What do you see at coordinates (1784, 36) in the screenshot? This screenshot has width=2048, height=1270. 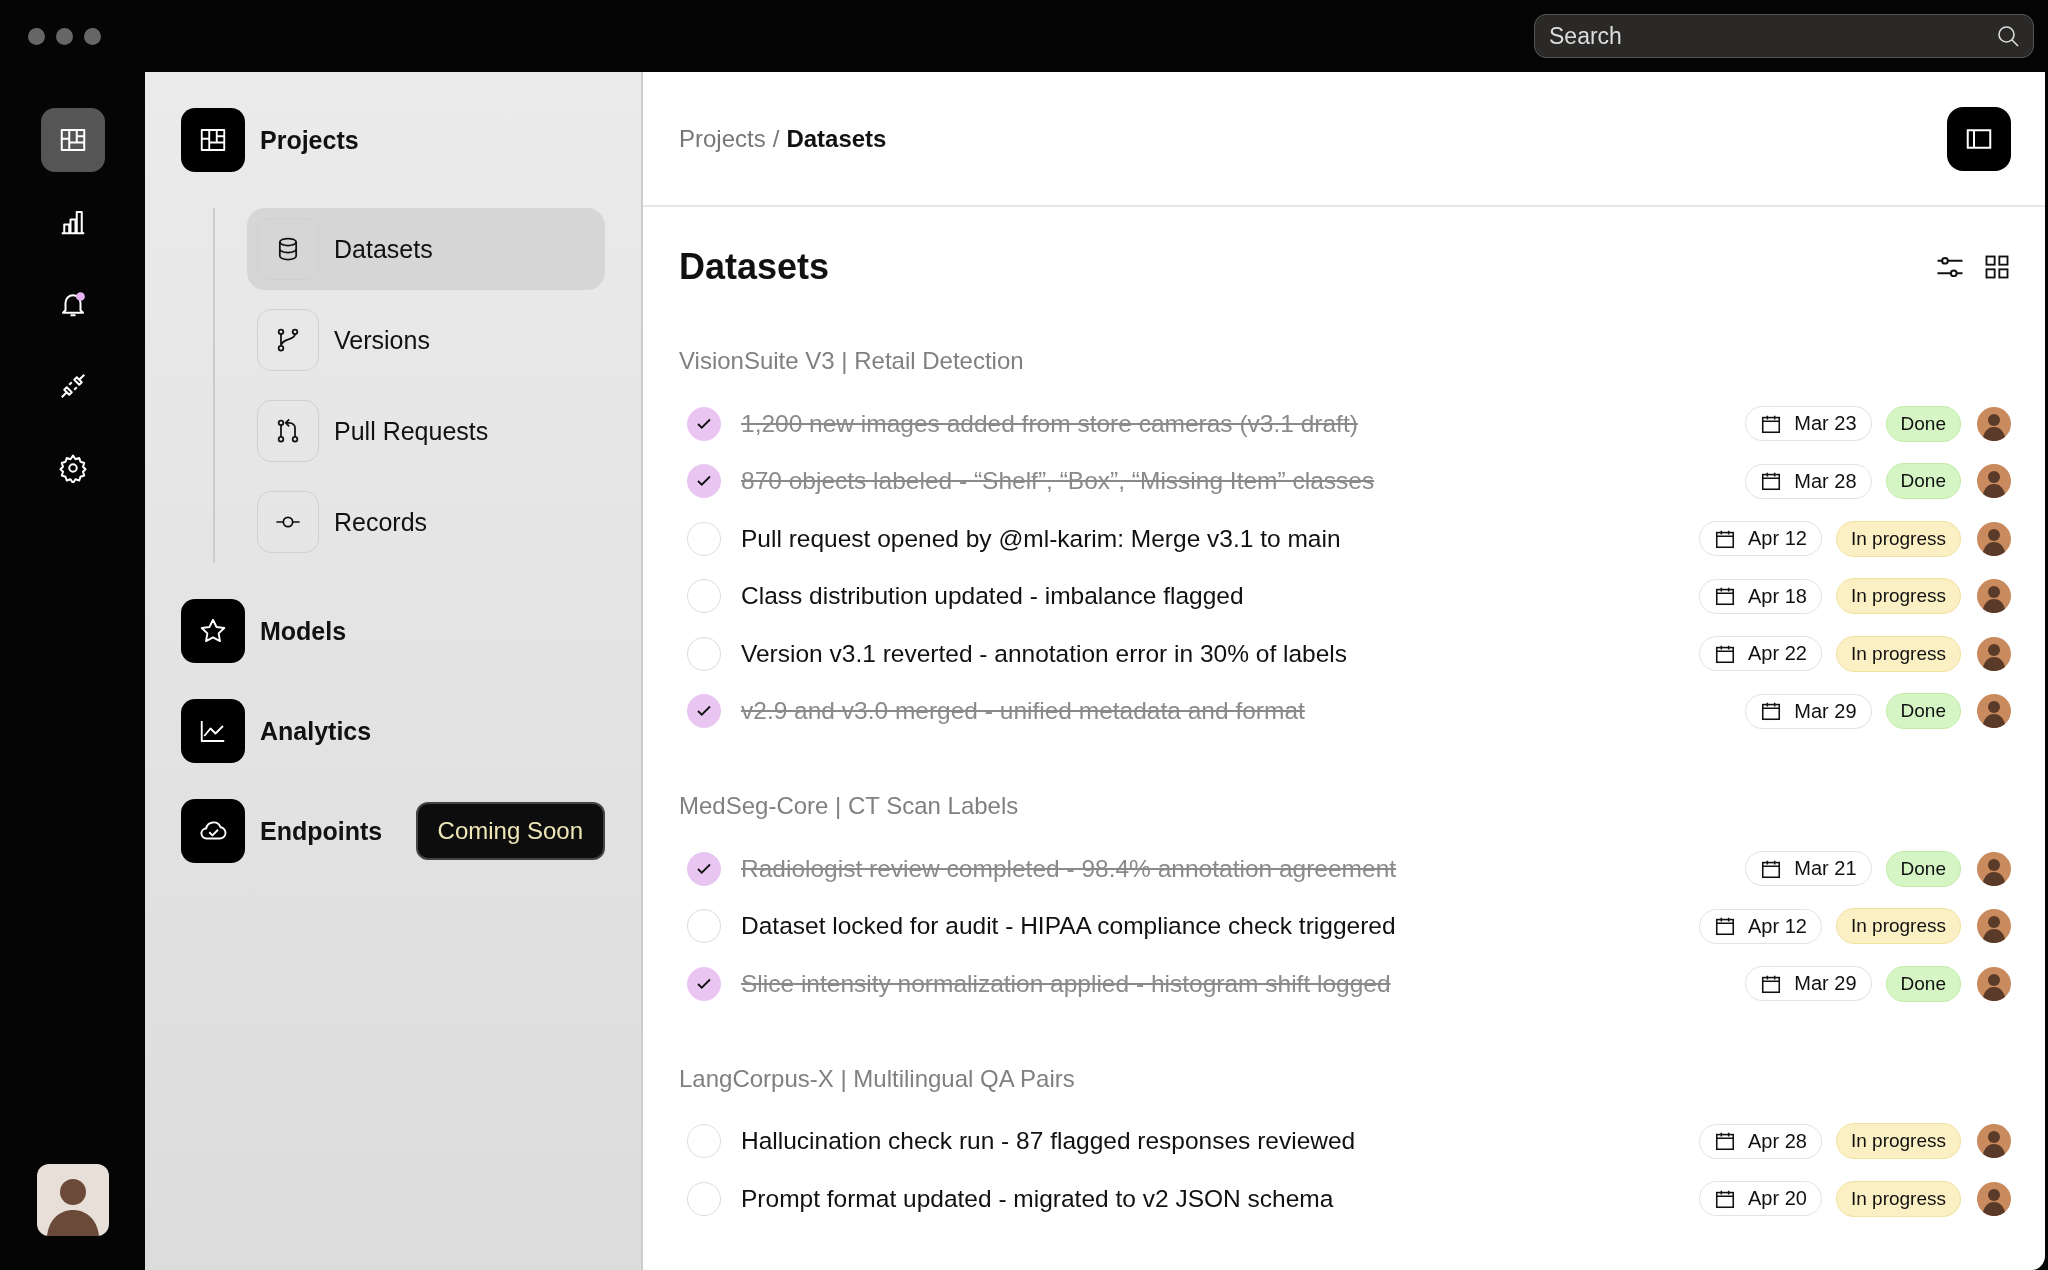 I see `search-field: Search` at bounding box center [1784, 36].